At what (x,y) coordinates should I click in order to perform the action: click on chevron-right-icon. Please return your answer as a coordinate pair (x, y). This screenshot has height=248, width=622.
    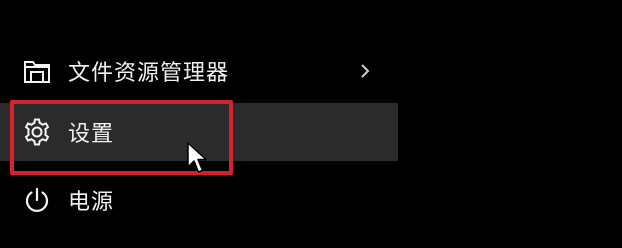
    Looking at the image, I should click on (365, 71).